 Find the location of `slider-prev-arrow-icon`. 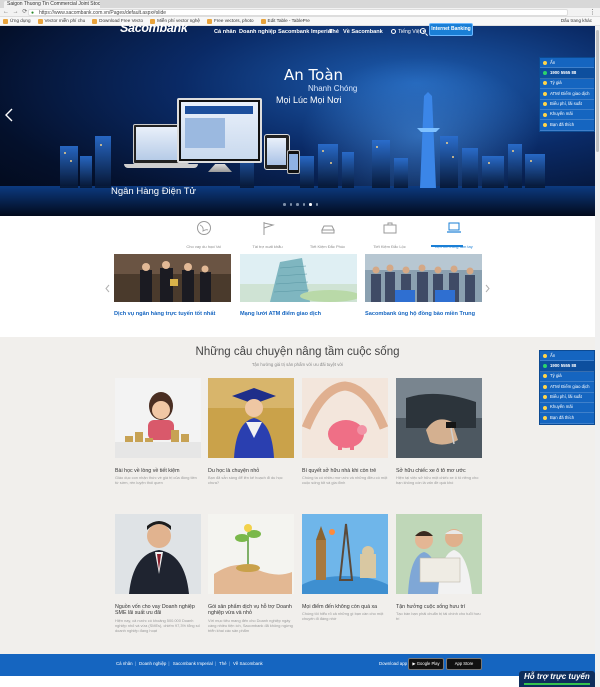

slider-prev-arrow-icon is located at coordinates (9, 115).